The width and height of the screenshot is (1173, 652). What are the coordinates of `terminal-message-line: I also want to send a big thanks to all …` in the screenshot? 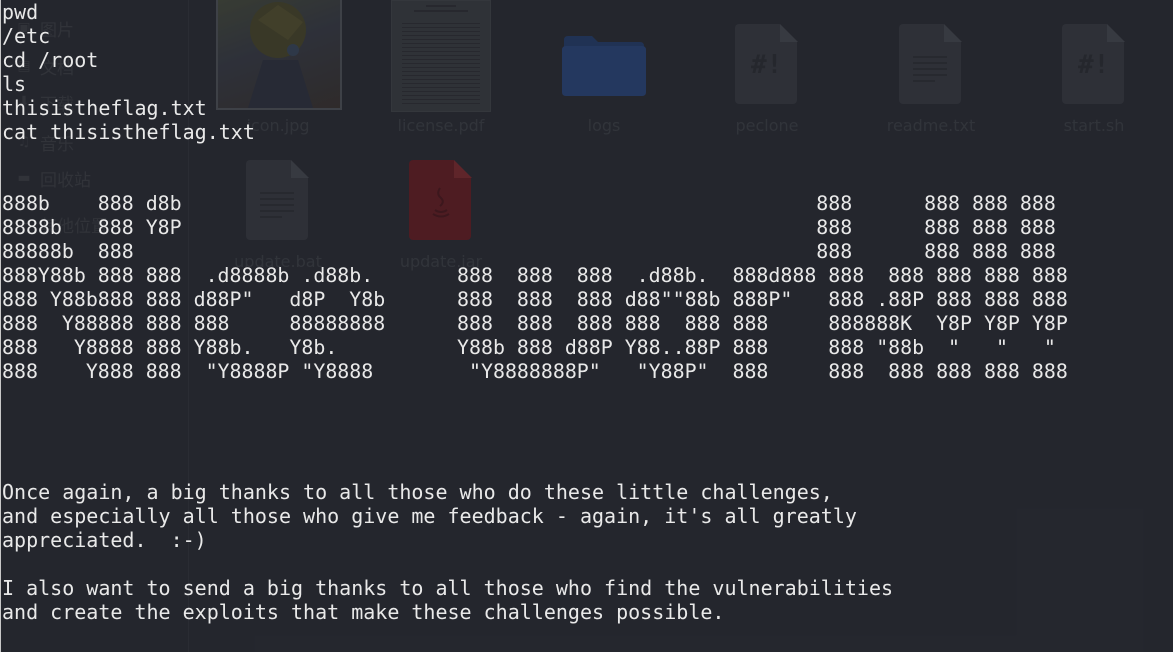 It's located at (448, 588).